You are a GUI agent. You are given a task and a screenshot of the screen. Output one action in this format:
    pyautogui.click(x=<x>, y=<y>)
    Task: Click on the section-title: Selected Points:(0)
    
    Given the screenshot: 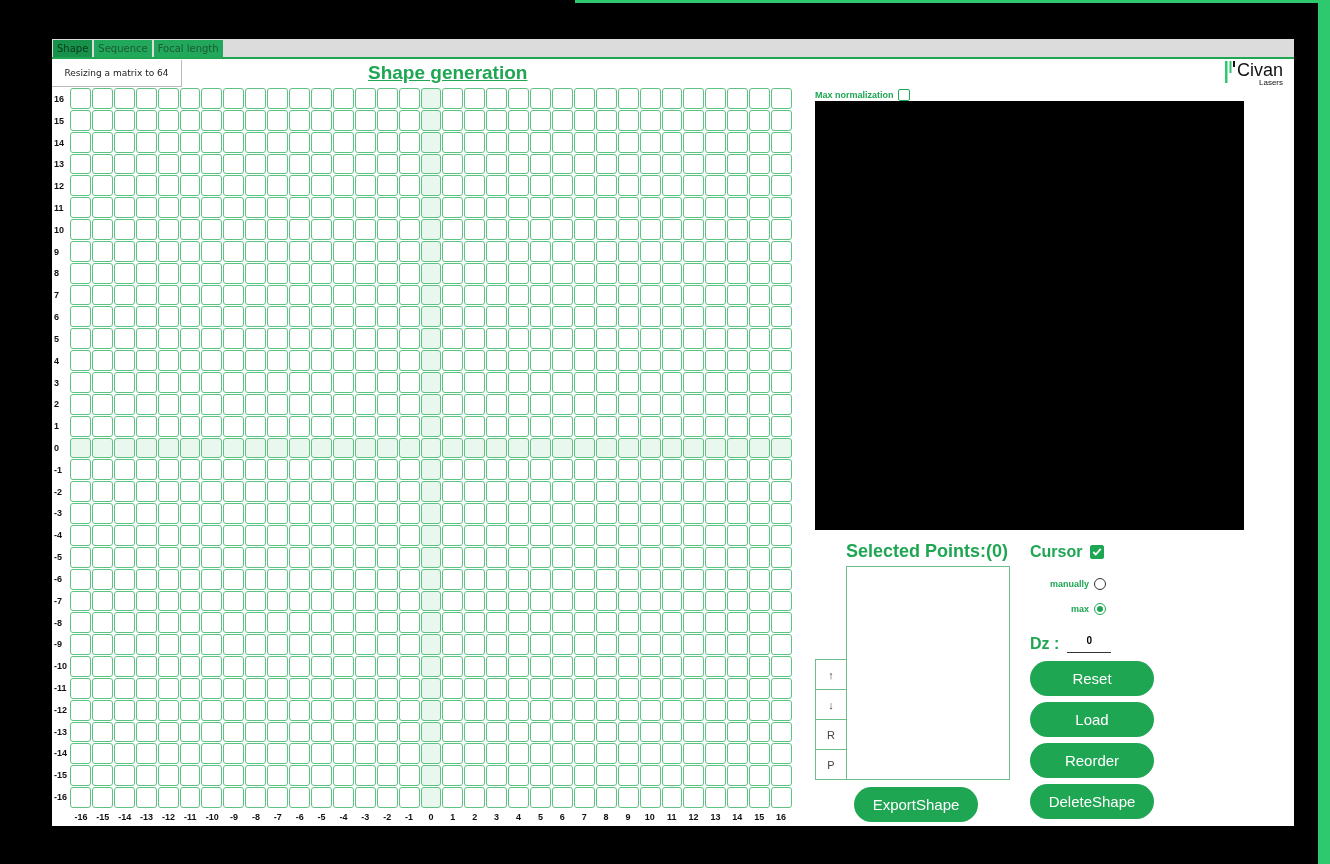 What is the action you would take?
    pyautogui.click(x=928, y=552)
    